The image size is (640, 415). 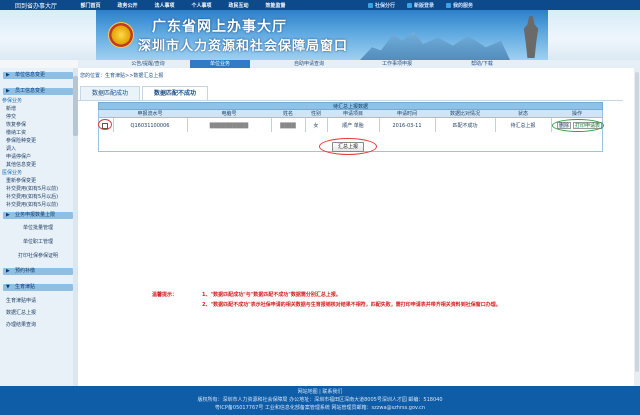 What do you see at coordinates (150, 114) in the screenshot?
I see `header-serial: 申报流水号` at bounding box center [150, 114].